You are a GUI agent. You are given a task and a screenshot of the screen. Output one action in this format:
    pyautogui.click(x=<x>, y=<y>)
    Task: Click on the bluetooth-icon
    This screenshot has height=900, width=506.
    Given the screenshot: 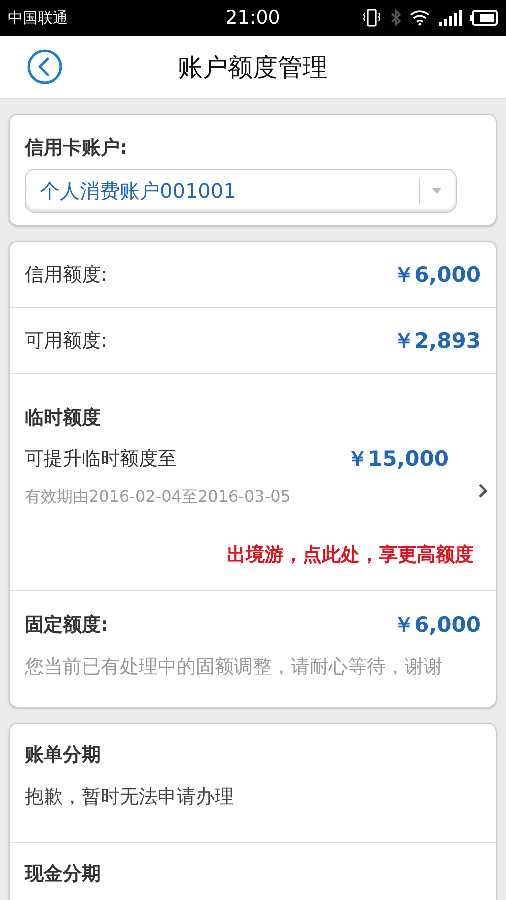 What is the action you would take?
    pyautogui.click(x=396, y=18)
    